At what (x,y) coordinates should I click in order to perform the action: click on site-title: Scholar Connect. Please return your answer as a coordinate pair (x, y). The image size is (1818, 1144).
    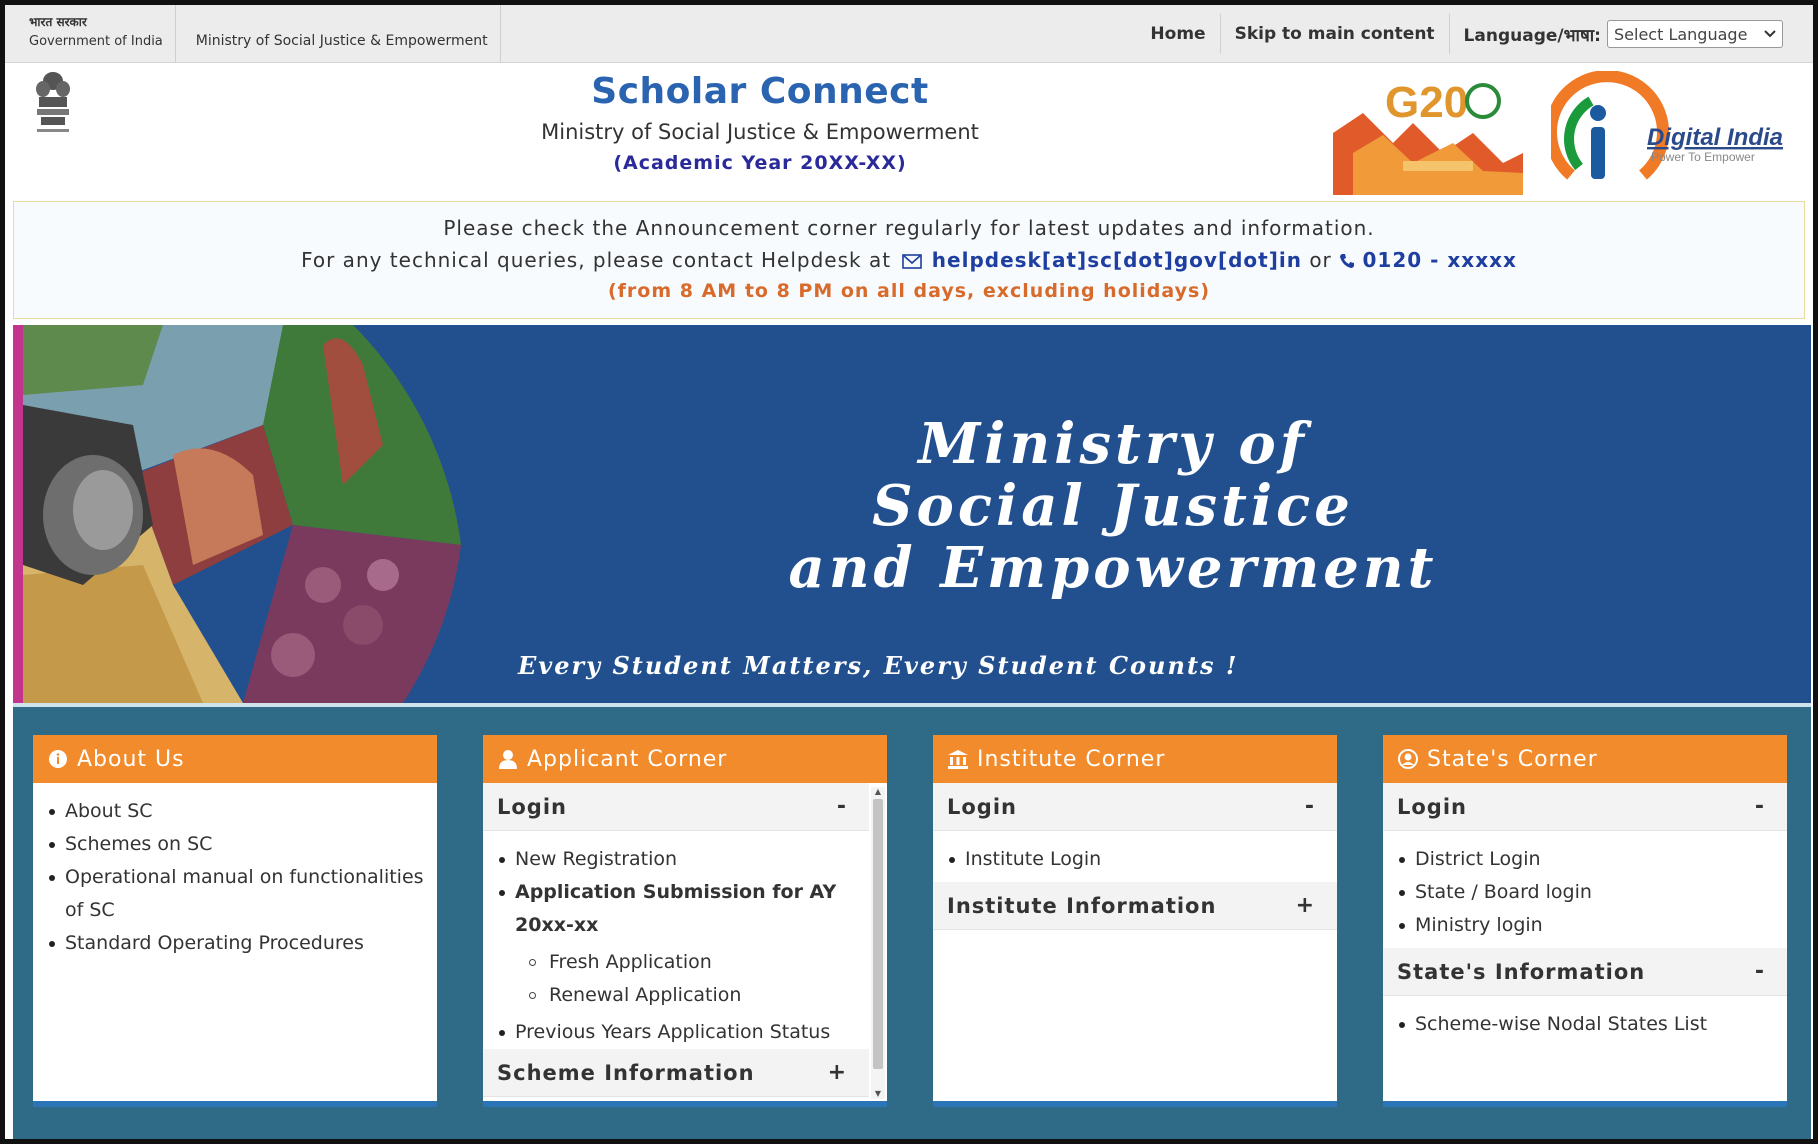
    Looking at the image, I should click on (760, 91).